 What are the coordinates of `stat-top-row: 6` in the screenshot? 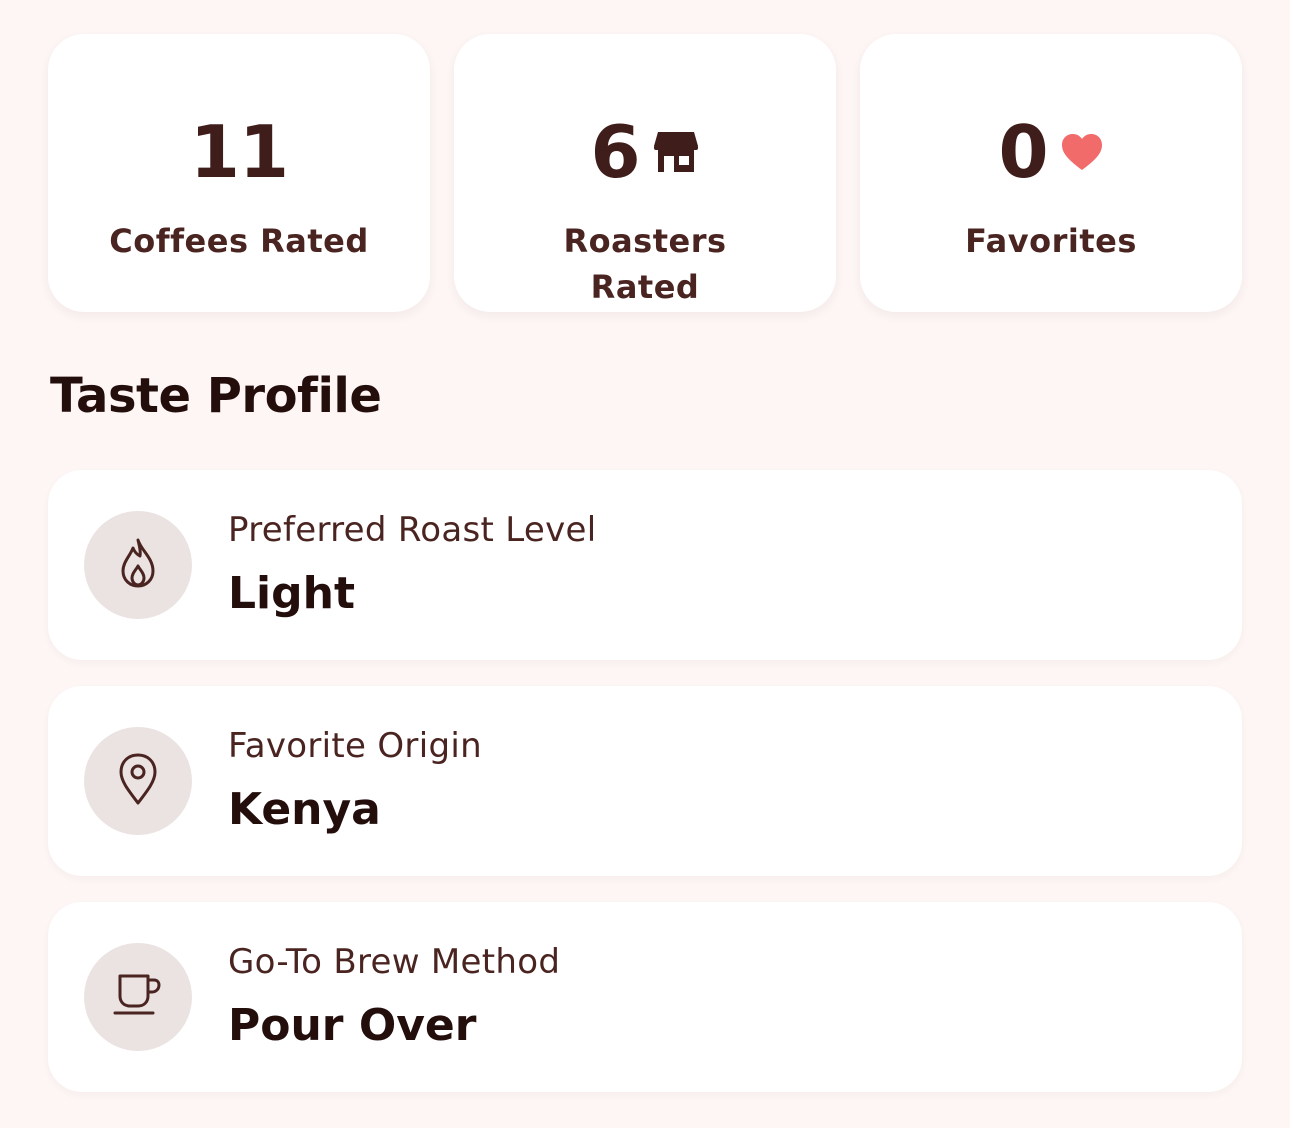 It's located at (645, 152).